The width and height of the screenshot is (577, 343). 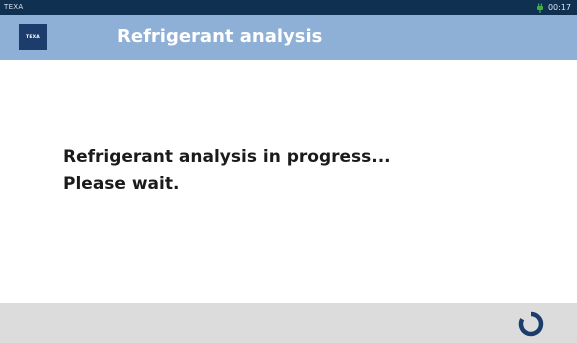 What do you see at coordinates (559, 7) in the screenshot?
I see `status-time: 00:17` at bounding box center [559, 7].